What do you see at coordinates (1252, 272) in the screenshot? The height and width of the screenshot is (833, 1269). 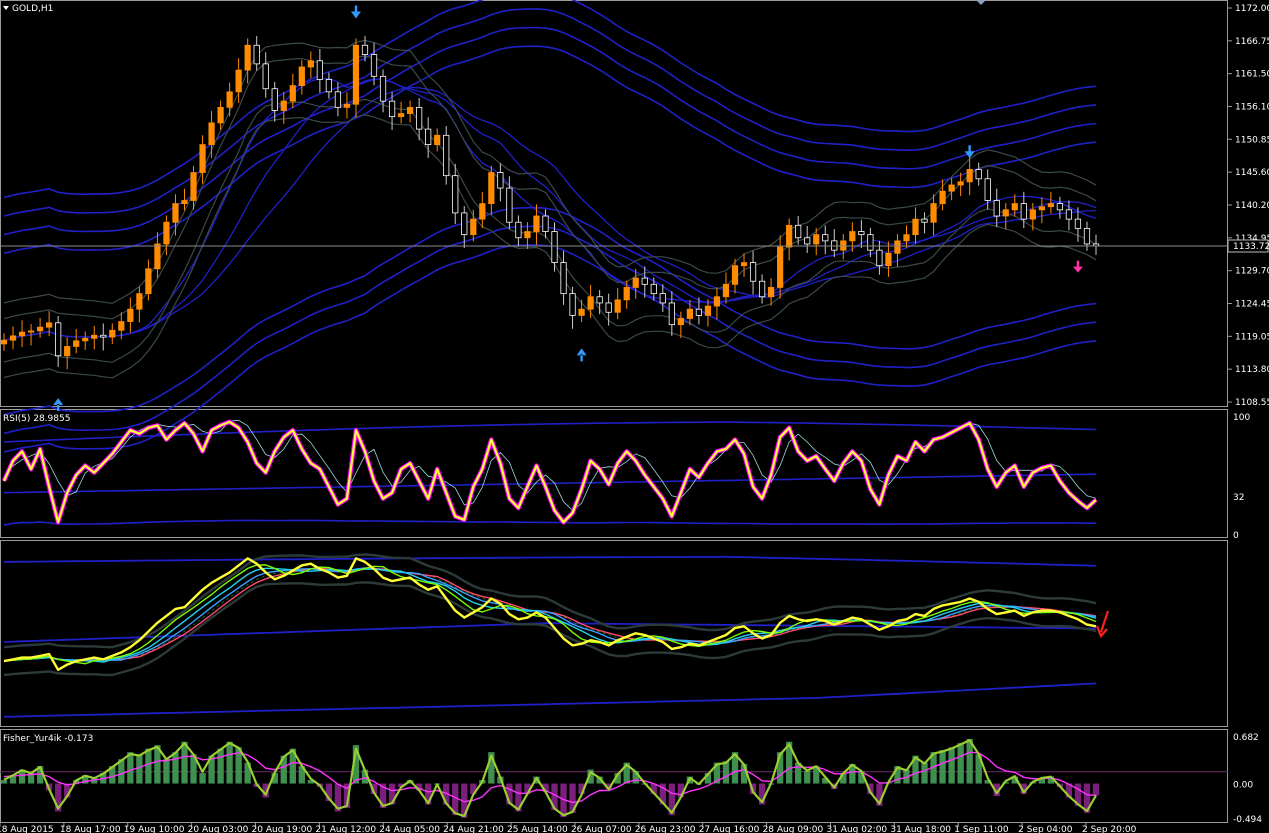 I see `price-tick-label: 1129.70` at bounding box center [1252, 272].